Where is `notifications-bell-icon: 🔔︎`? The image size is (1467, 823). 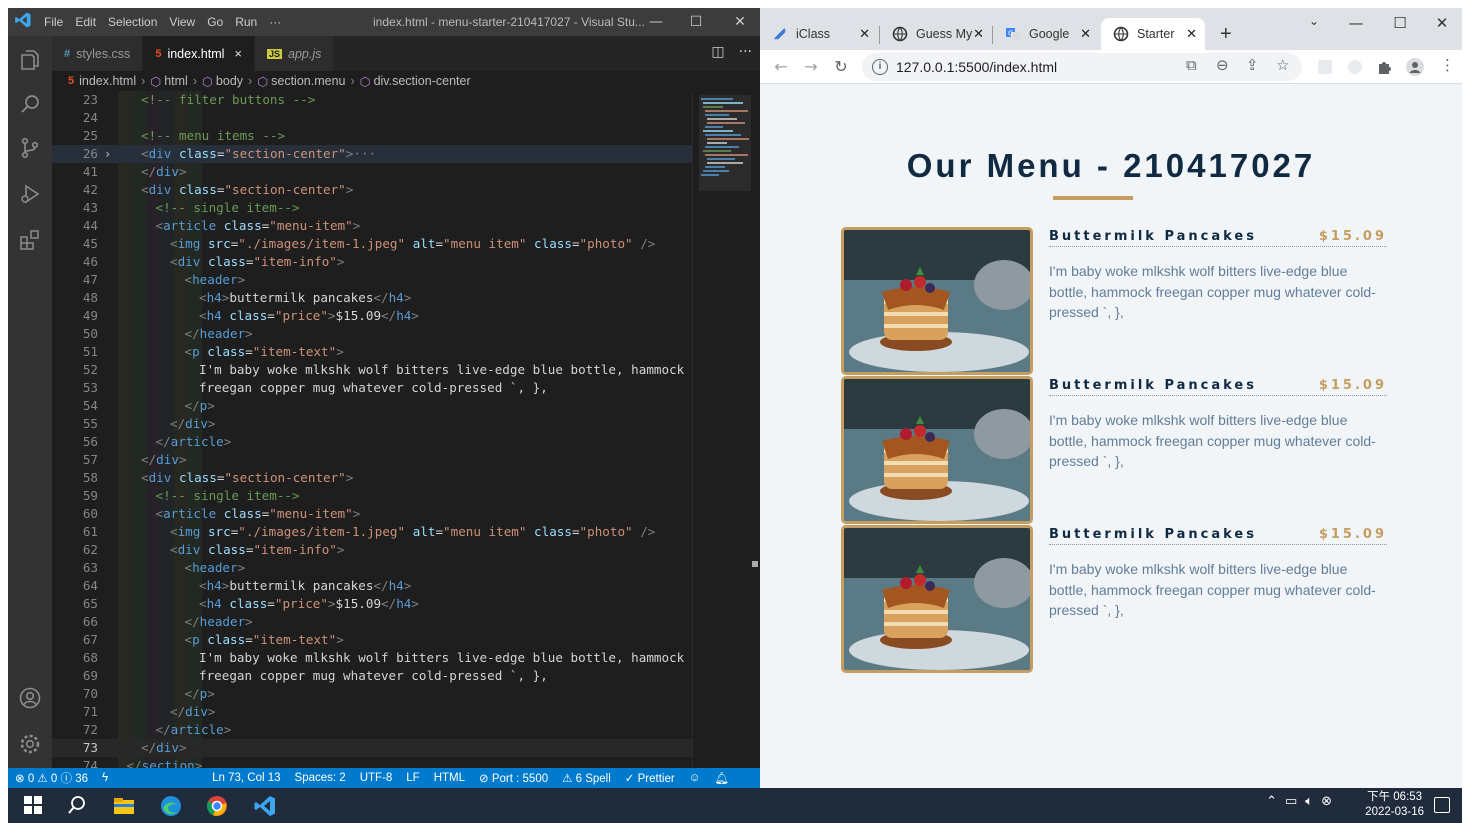
notifications-bell-icon: 🔔︎ is located at coordinates (721, 778).